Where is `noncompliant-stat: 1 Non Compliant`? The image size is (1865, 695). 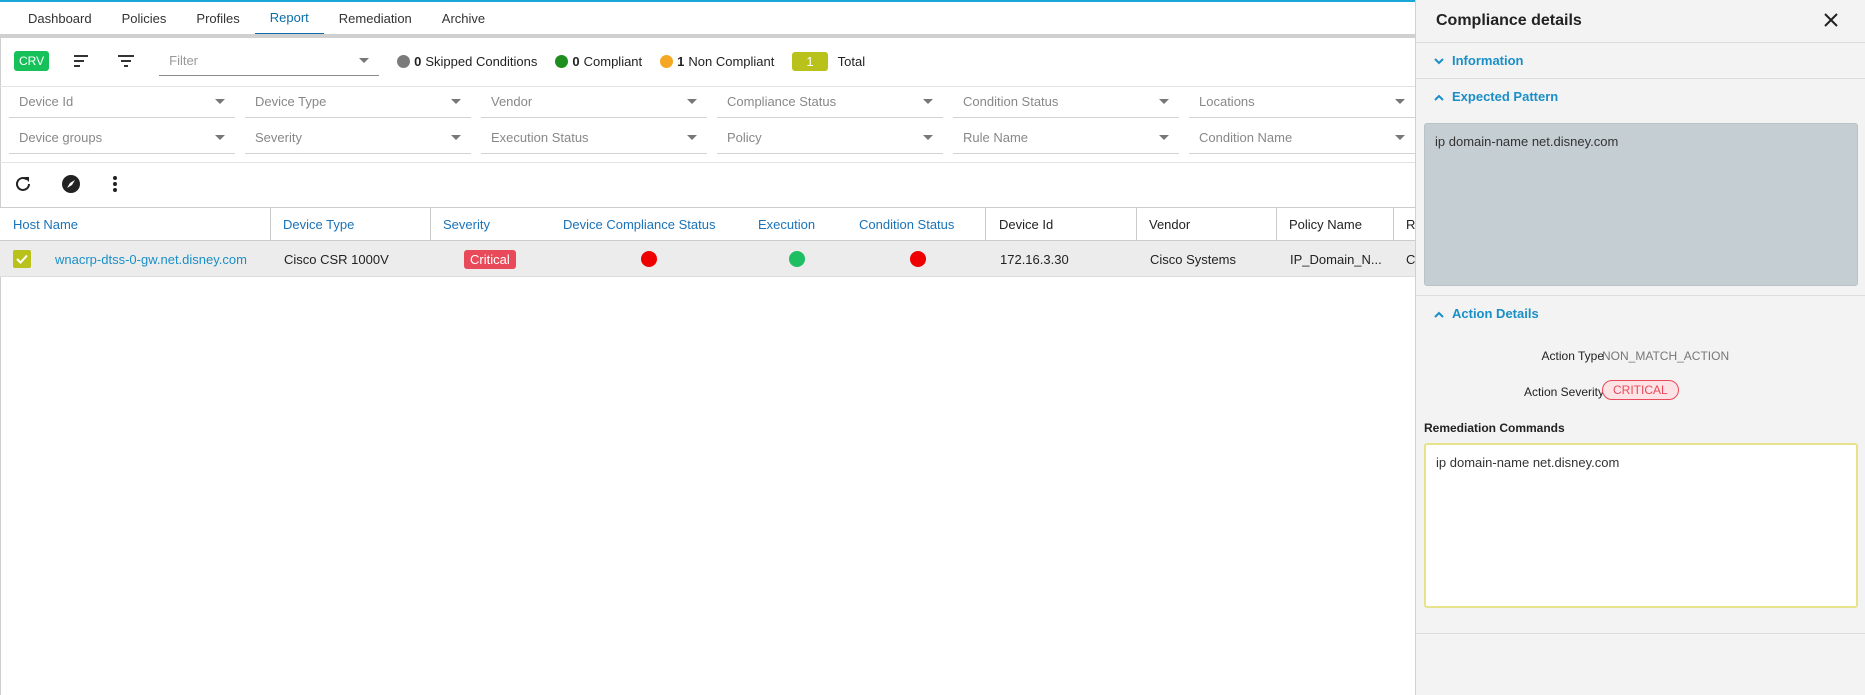
noncompliant-stat: 1 Non Compliant is located at coordinates (717, 61).